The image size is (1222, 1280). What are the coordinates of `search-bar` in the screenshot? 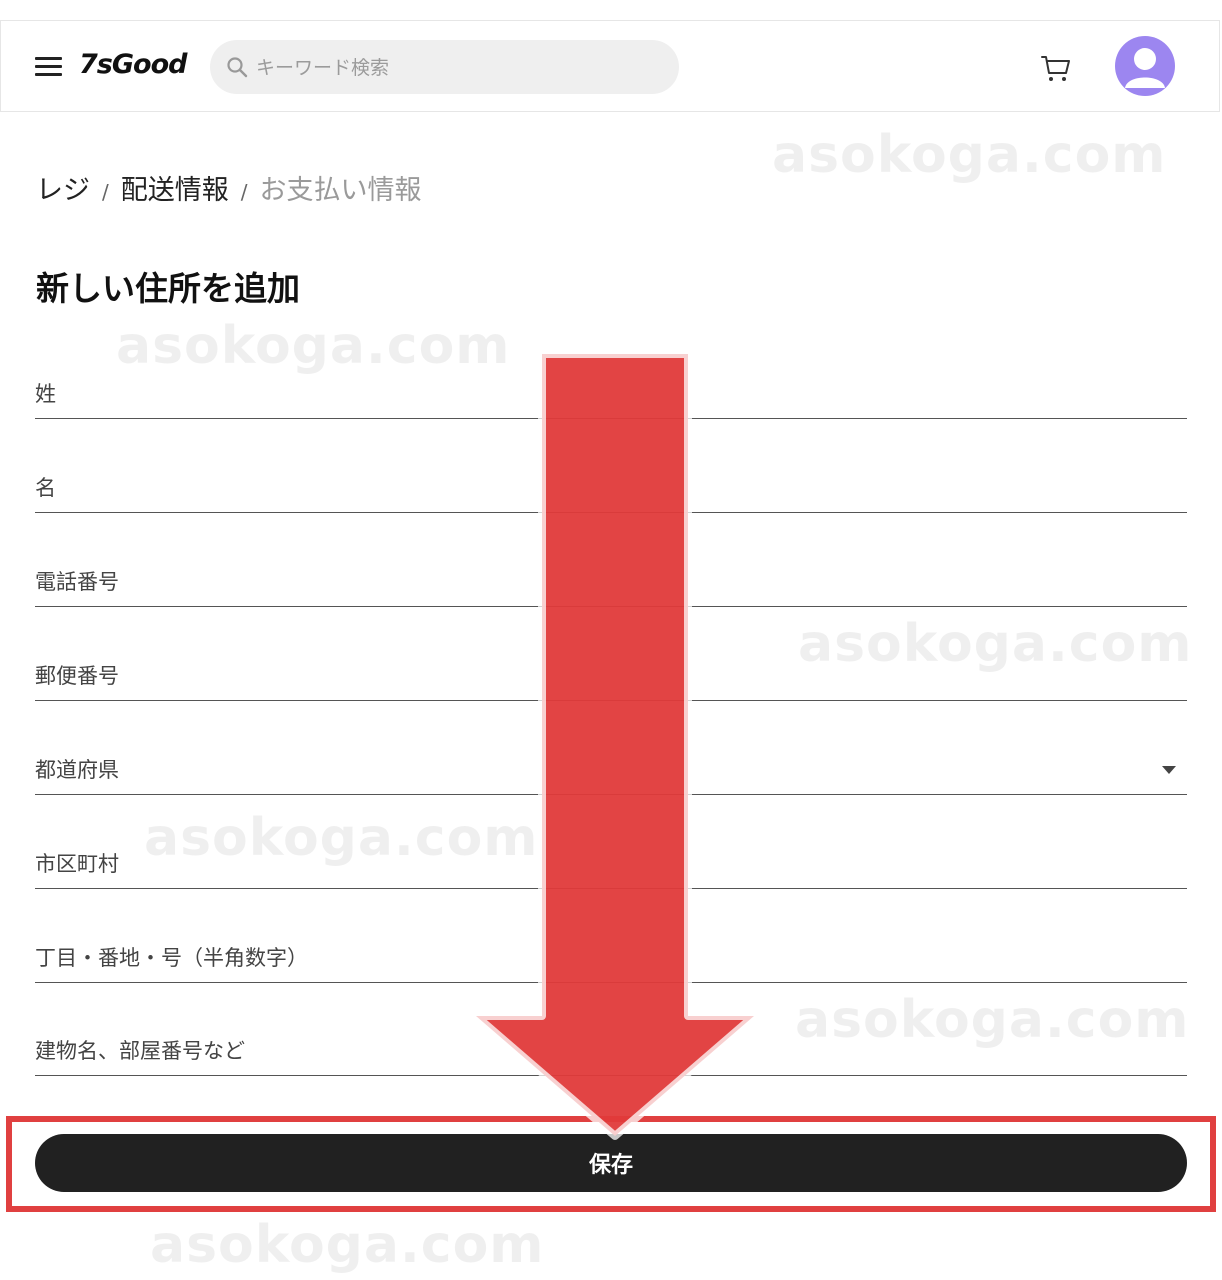 It's located at (444, 68).